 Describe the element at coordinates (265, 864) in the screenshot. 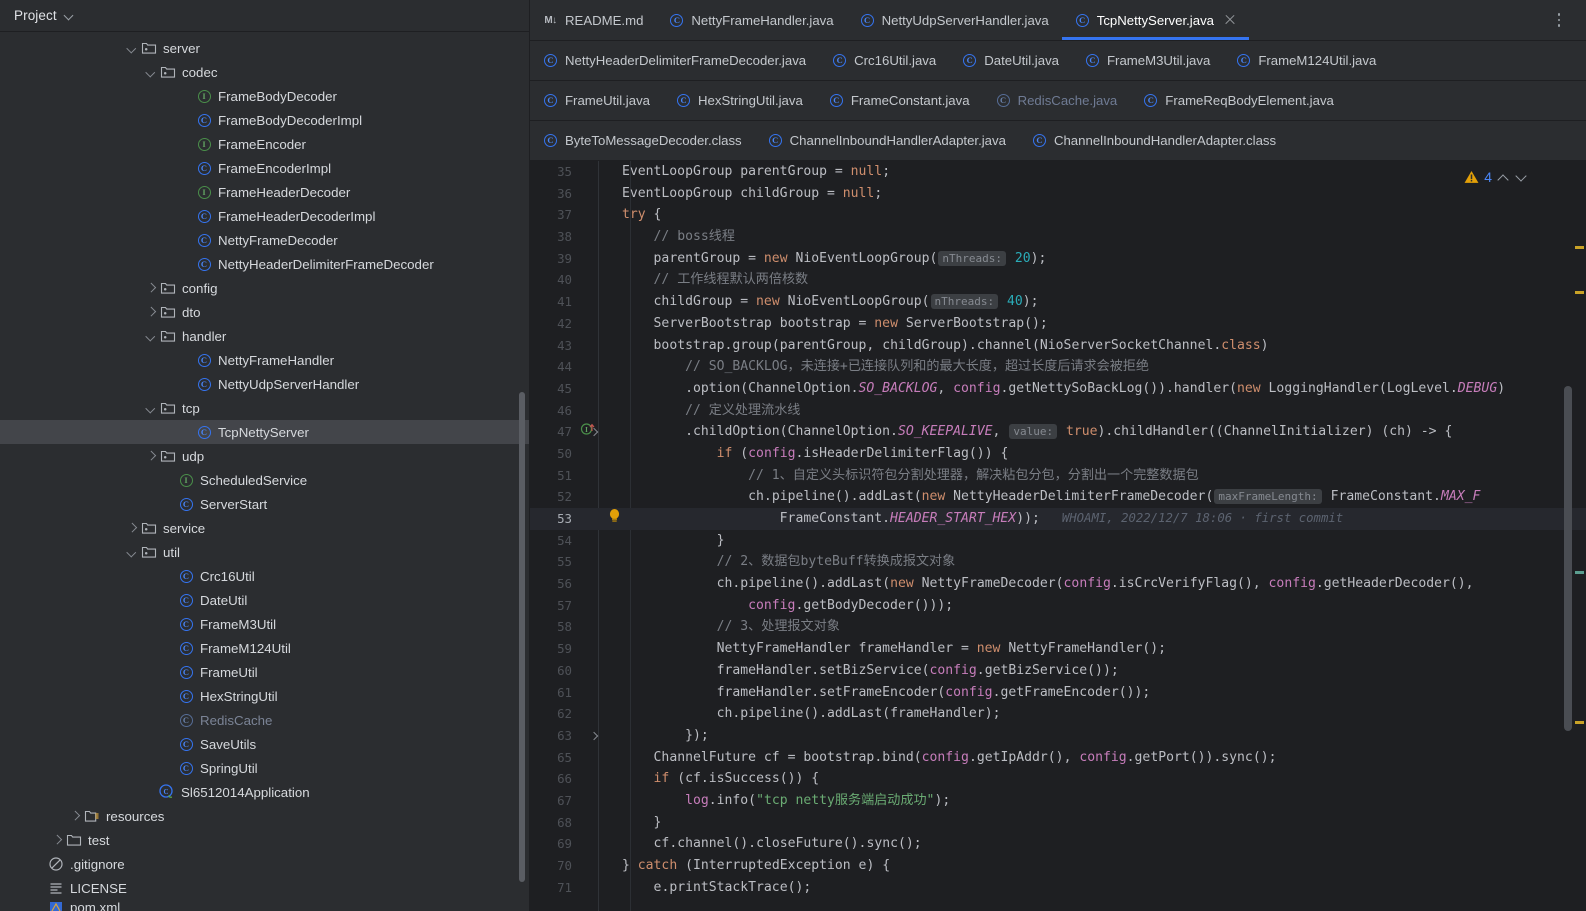

I see `tree-node--gitignore: .gitignore` at that location.